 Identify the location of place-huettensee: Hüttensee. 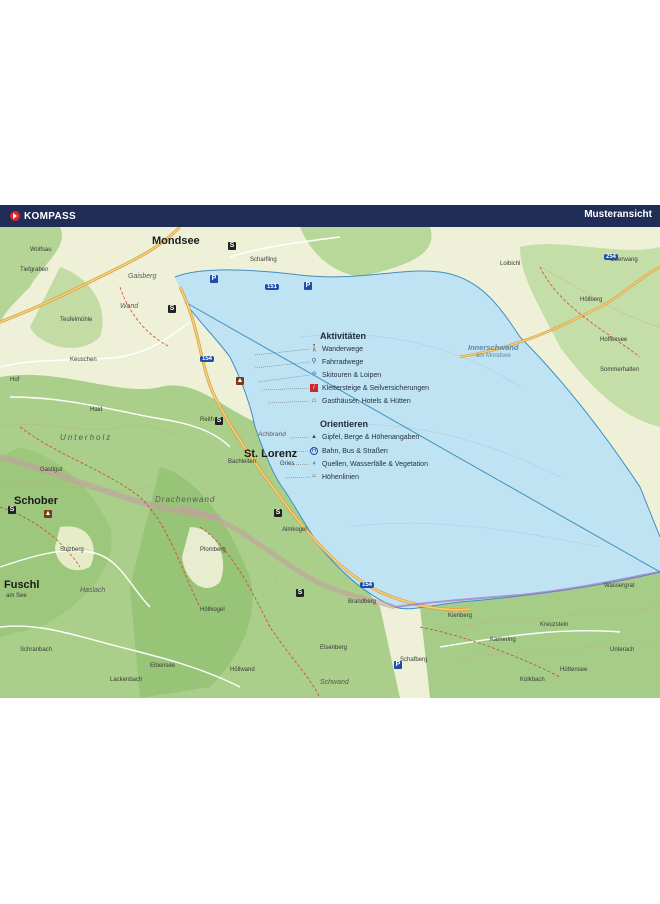
(574, 670).